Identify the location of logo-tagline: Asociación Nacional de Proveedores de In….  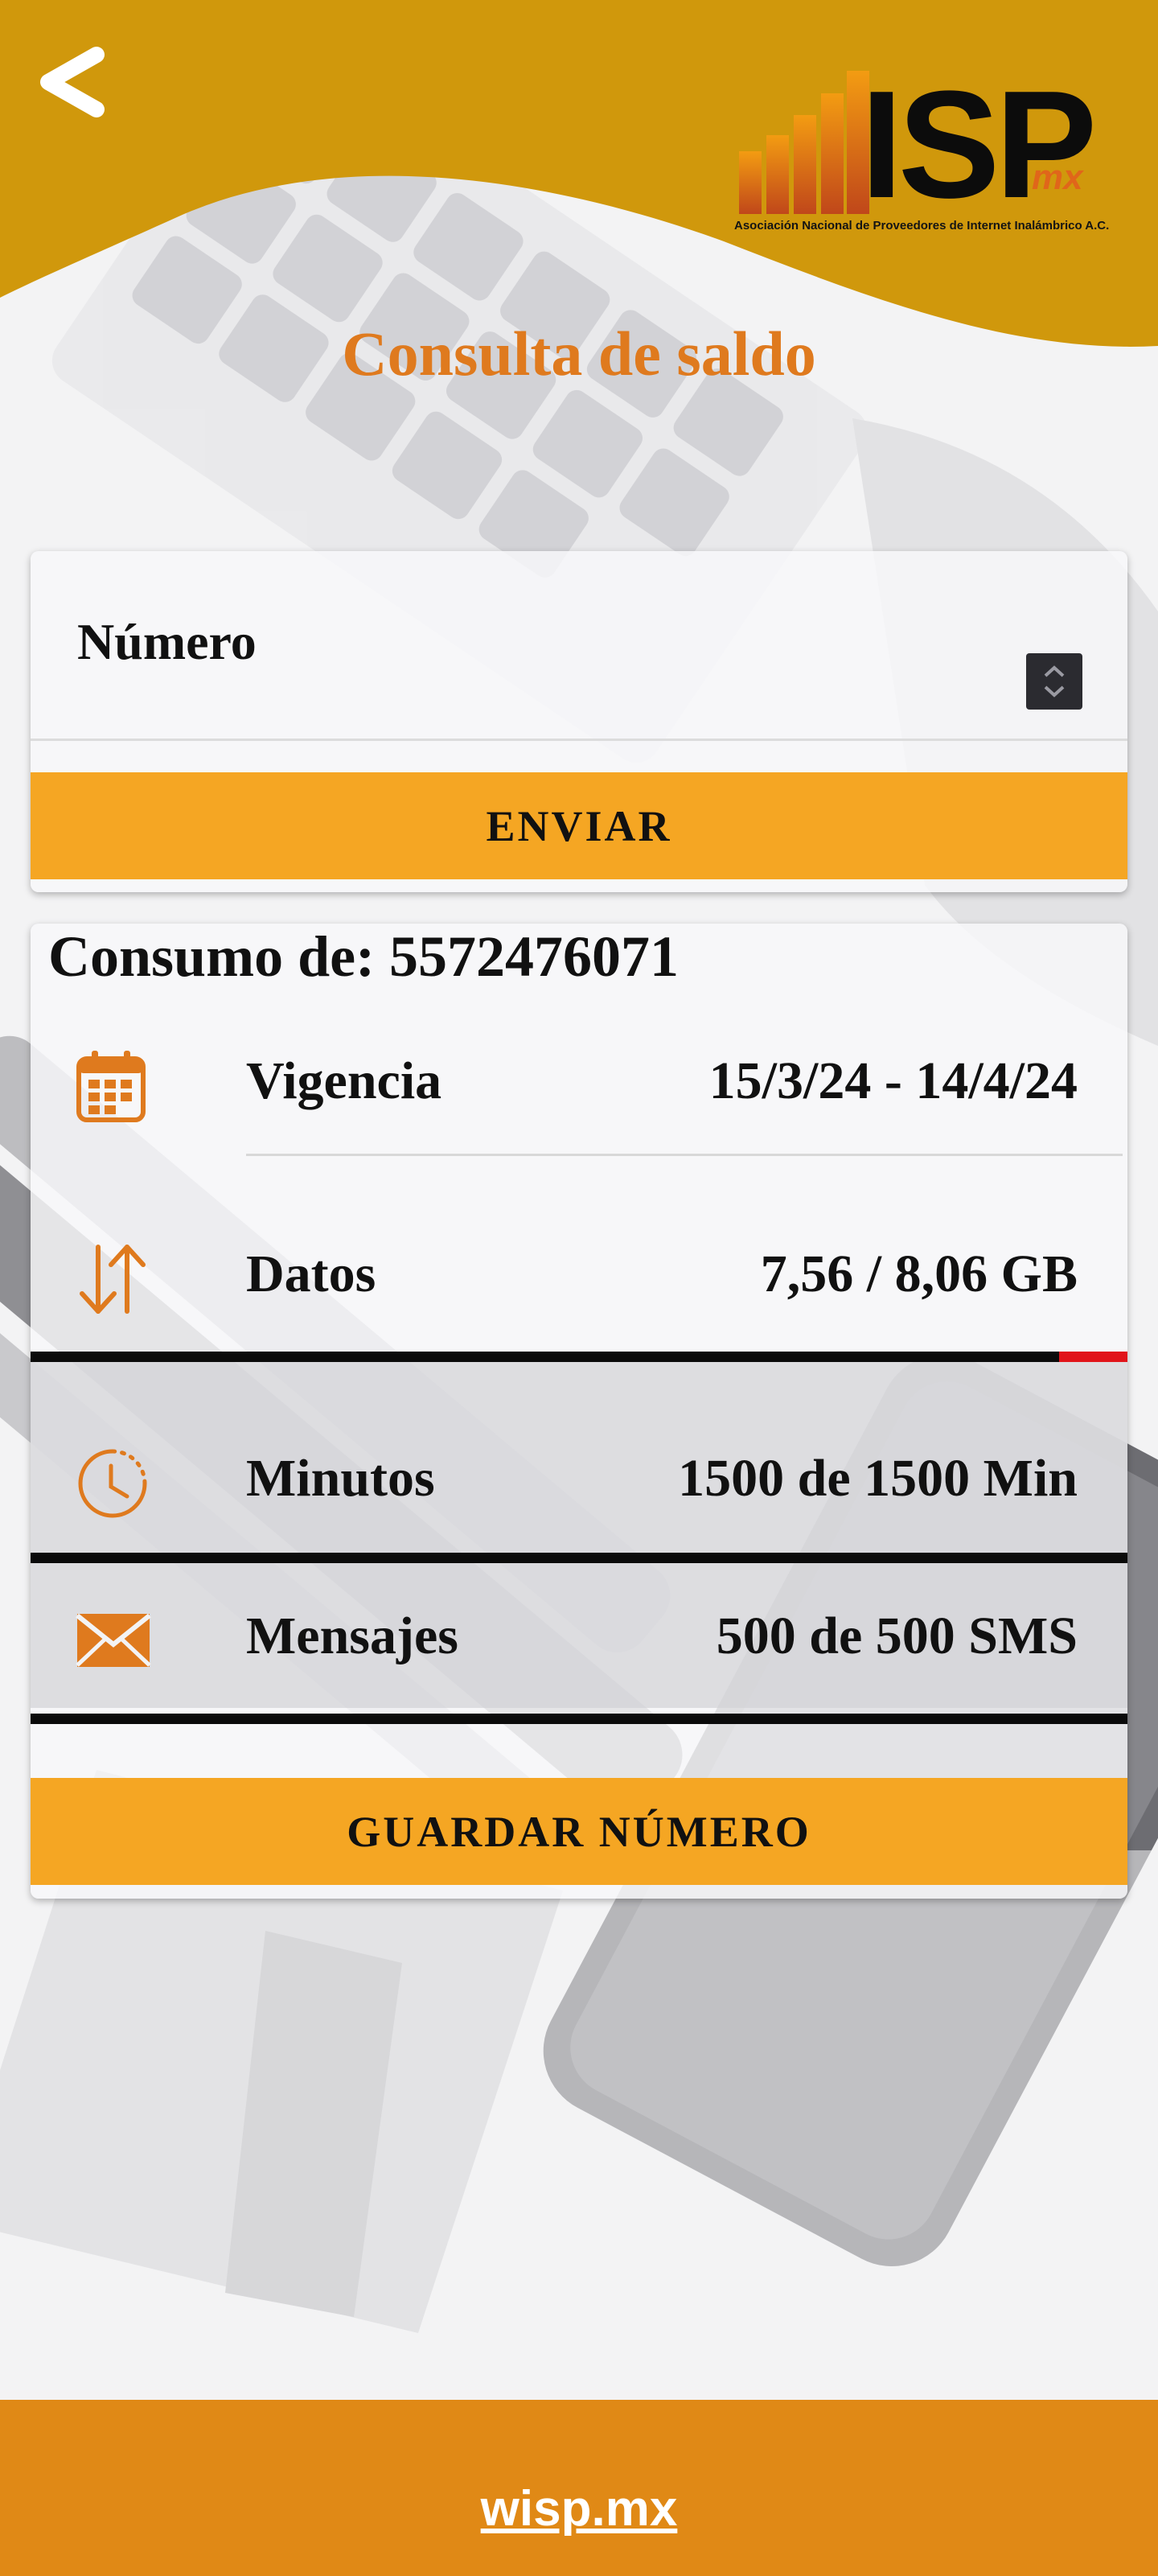
(922, 225).